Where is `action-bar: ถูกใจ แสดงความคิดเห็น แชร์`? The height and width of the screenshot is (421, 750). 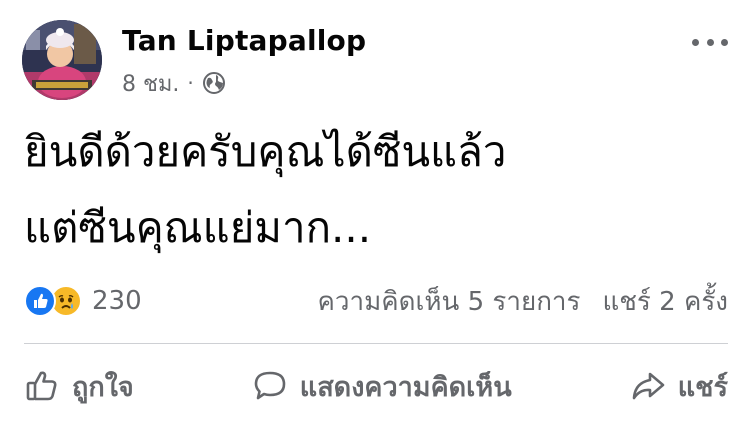 action-bar: ถูกใจ แสดงความคิดเห็น แชร์ is located at coordinates (376, 386).